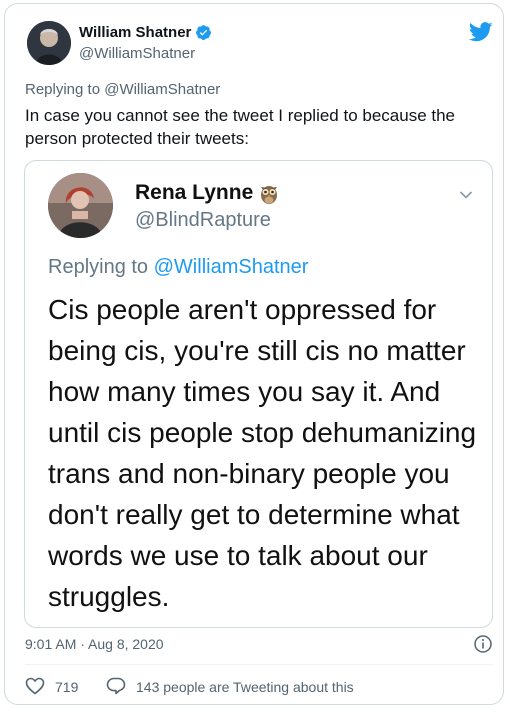 This screenshot has width=510, height=713. What do you see at coordinates (483, 644) in the screenshot?
I see `info-icon` at bounding box center [483, 644].